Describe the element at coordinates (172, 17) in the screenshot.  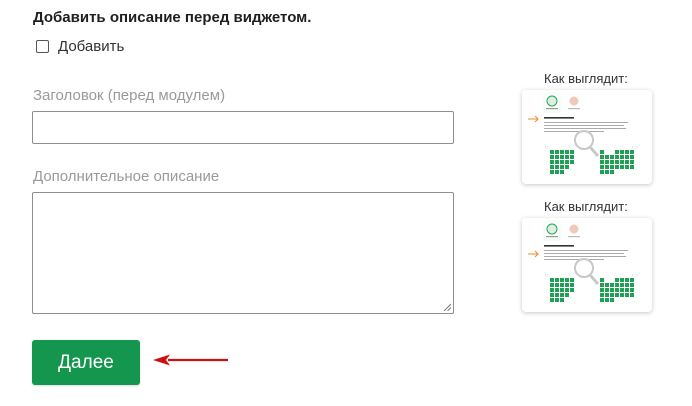
I see `section-title: Добавить описание перед виджетом.` at that location.